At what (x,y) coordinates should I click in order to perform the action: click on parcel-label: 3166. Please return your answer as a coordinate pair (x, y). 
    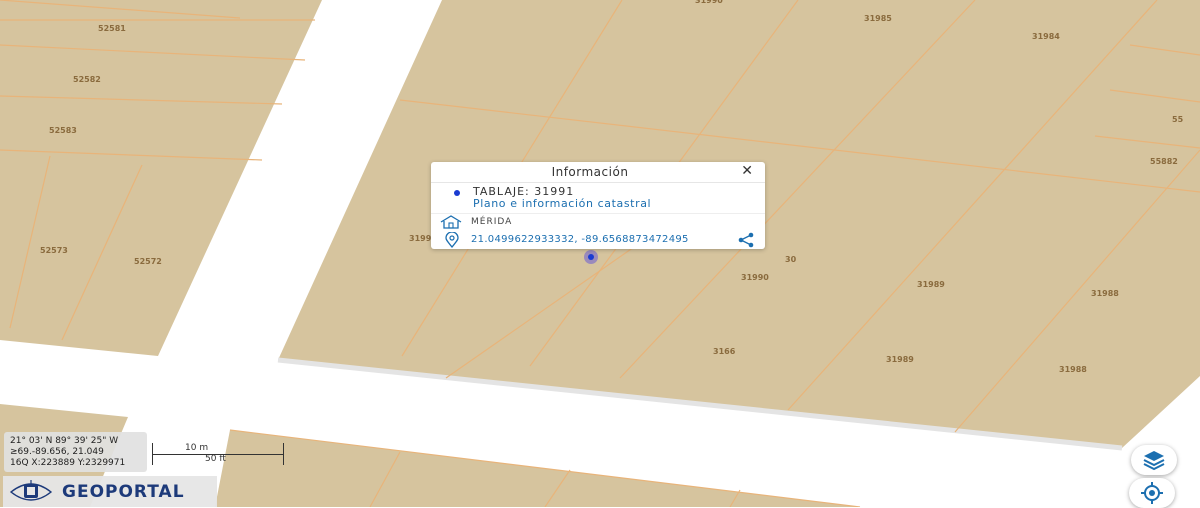
    Looking at the image, I should click on (724, 351).